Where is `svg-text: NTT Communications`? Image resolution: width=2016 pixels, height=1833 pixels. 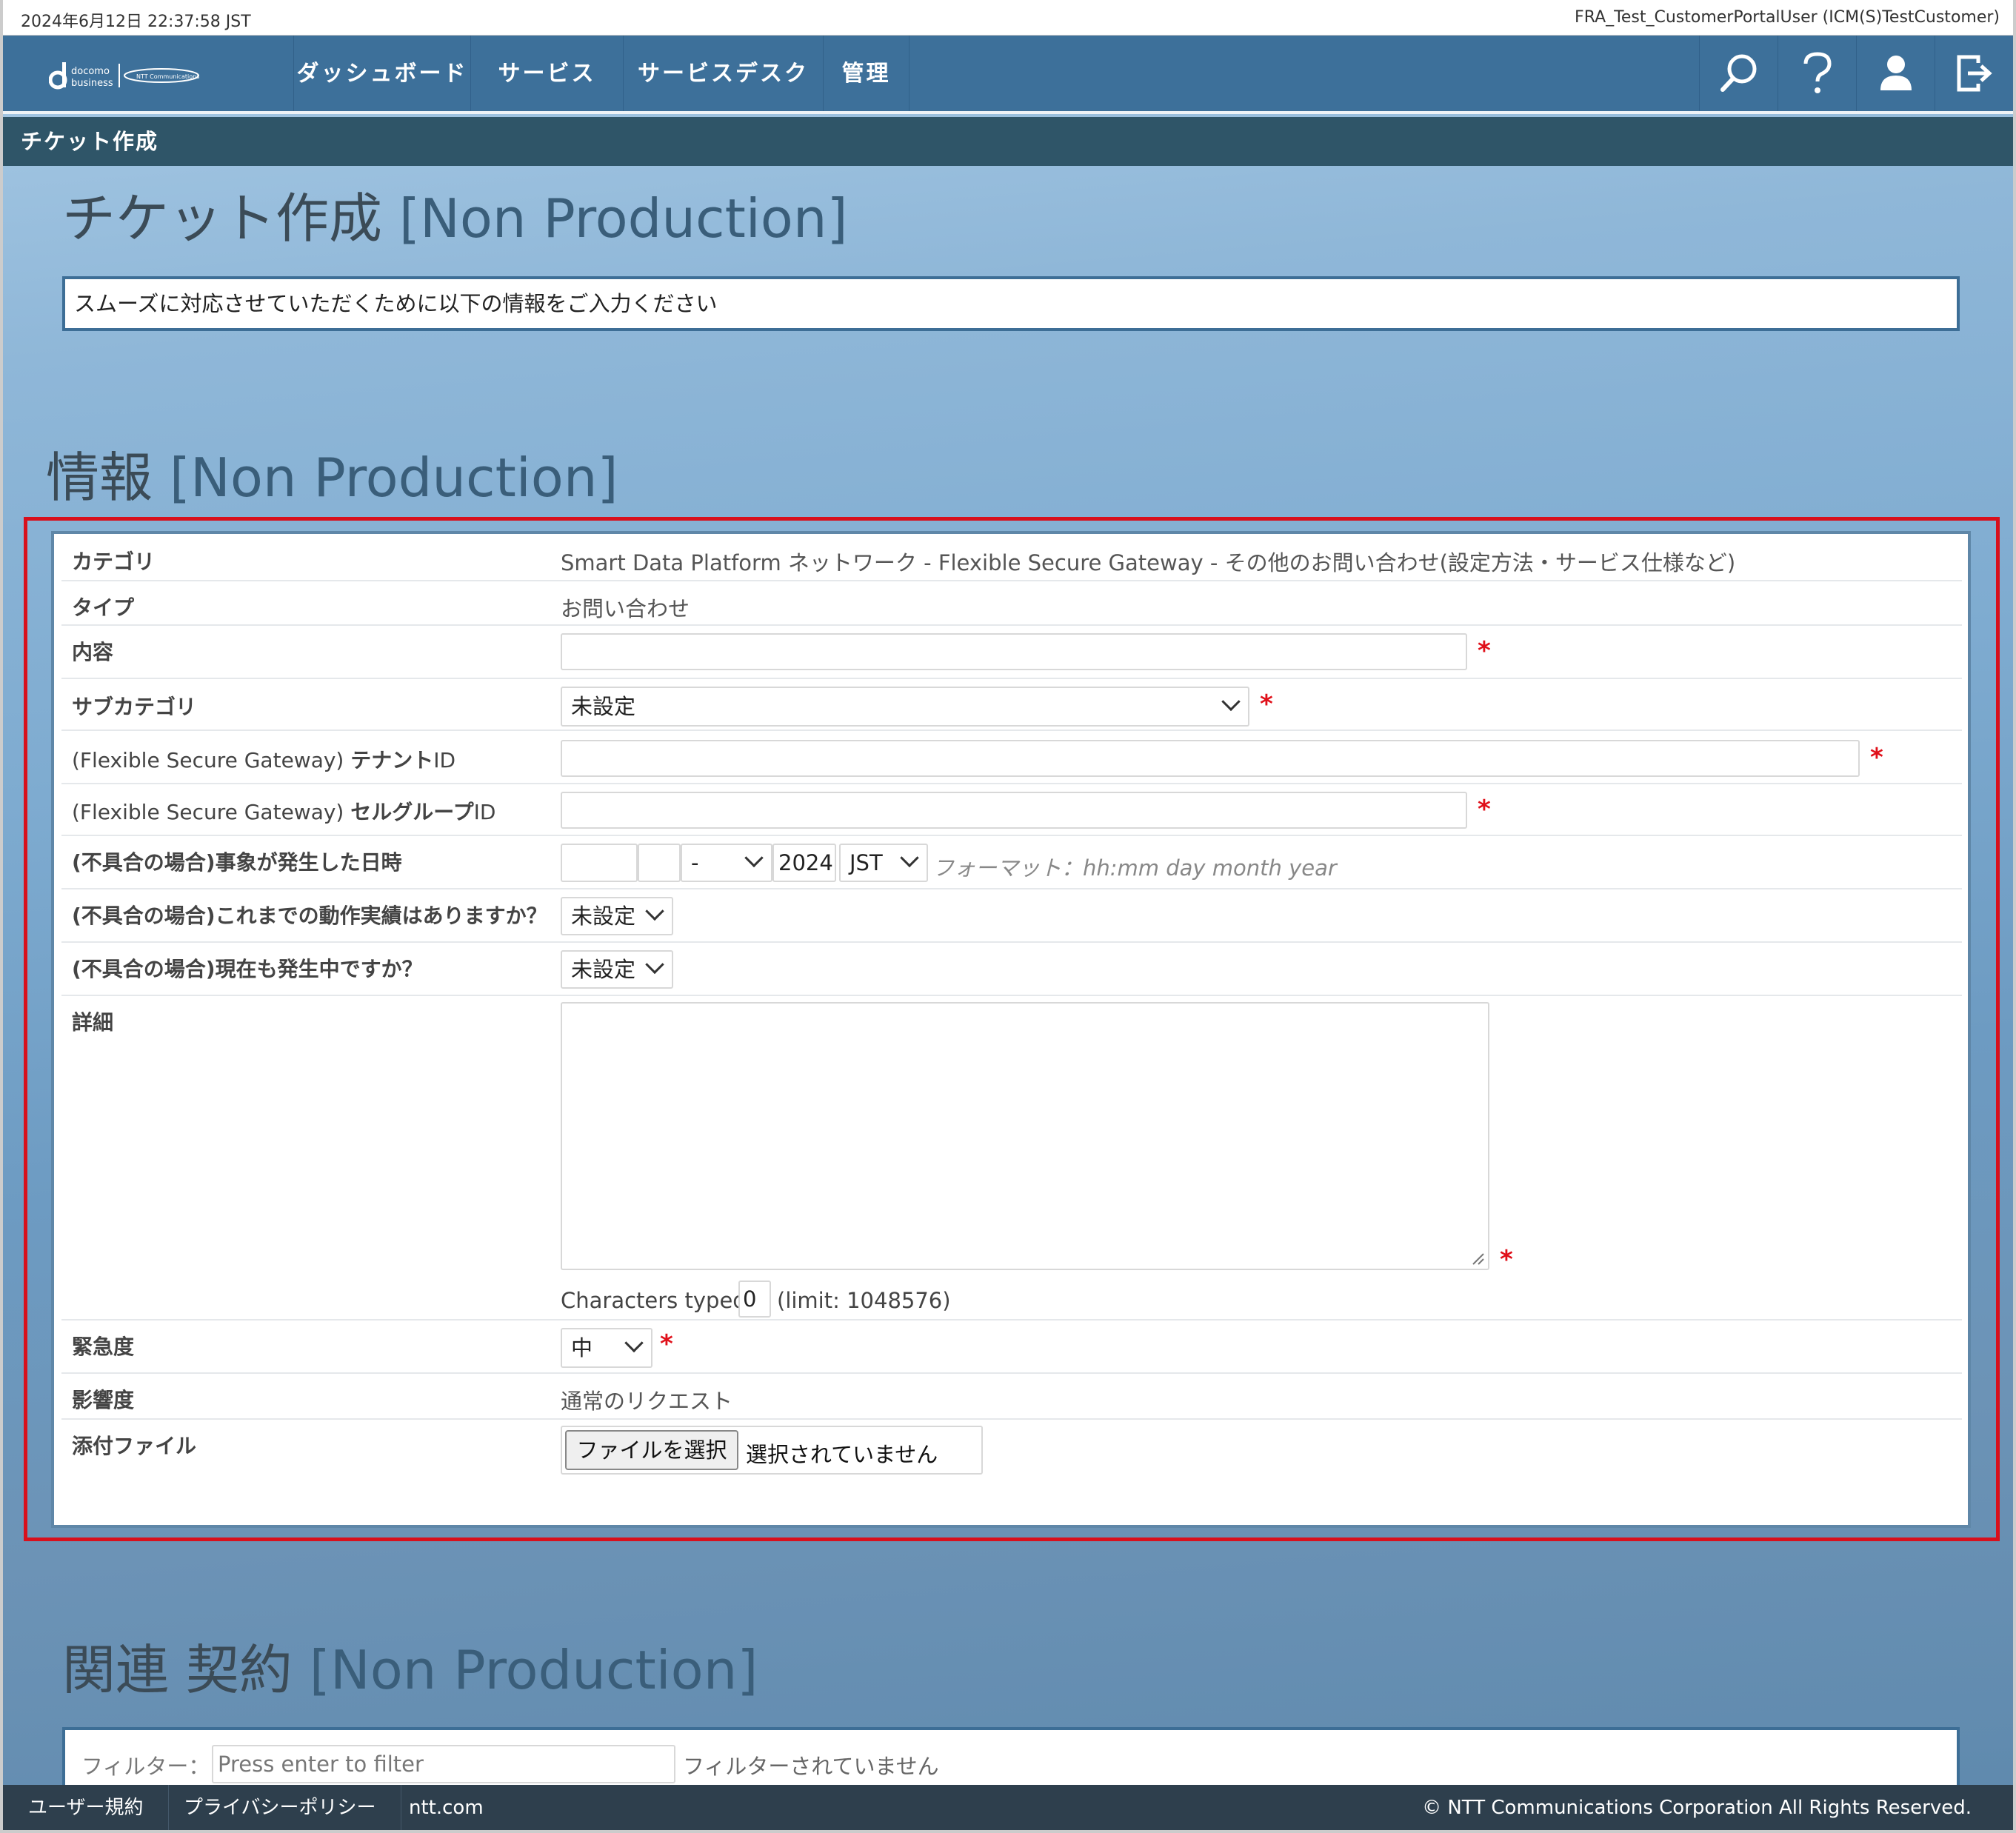 svg-text: NTT Communications is located at coordinates (168, 76).